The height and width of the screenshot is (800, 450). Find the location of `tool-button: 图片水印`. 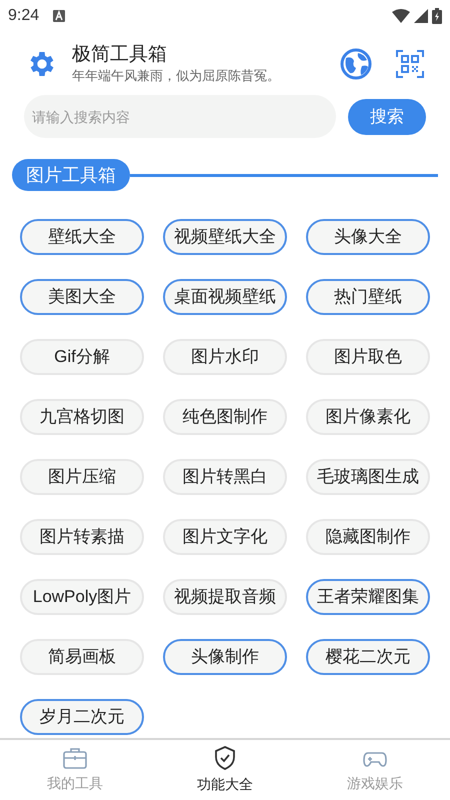

tool-button: 图片水印 is located at coordinates (225, 357).